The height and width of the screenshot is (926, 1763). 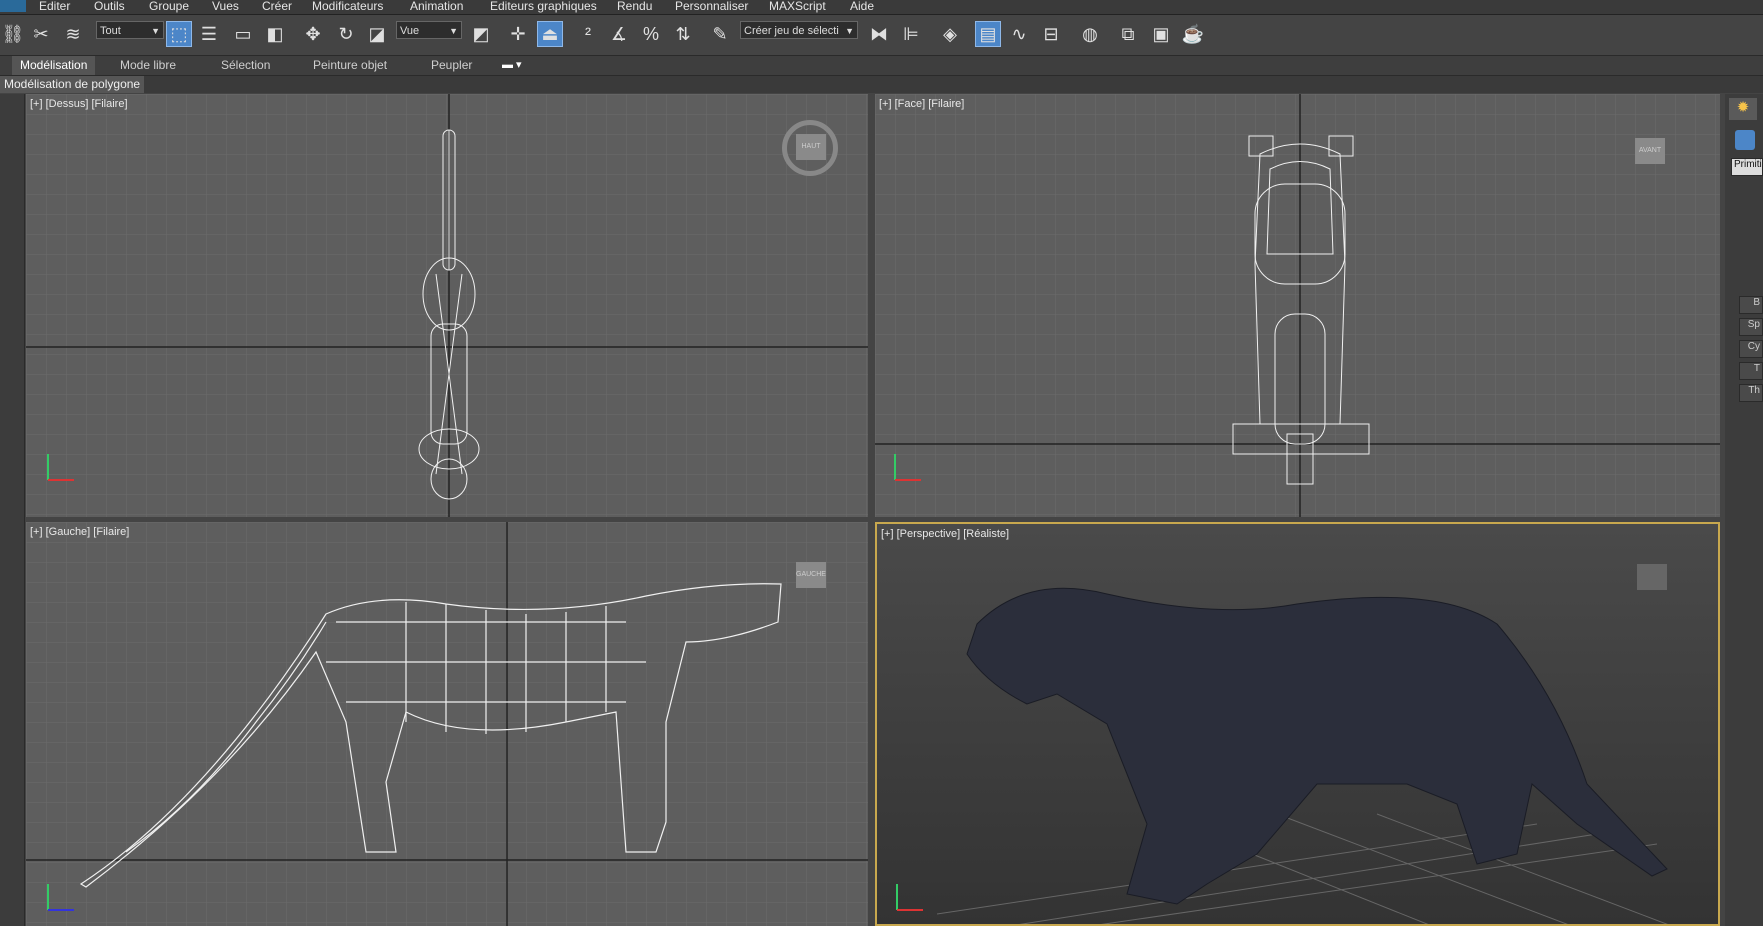 I want to click on menu-vues: Vues, so click(x=225, y=6).